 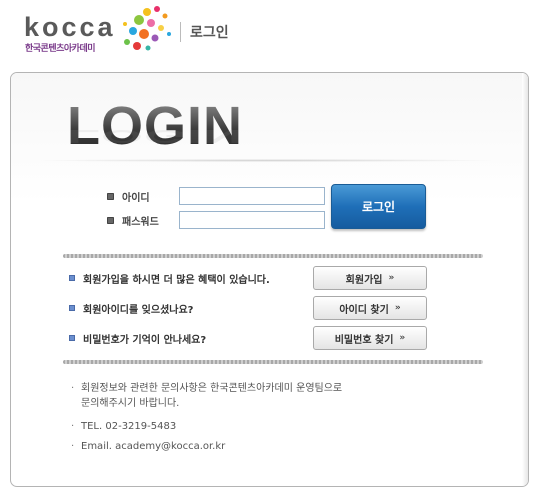 What do you see at coordinates (364, 280) in the screenshot?
I see `signup-button-label: 회원가입` at bounding box center [364, 280].